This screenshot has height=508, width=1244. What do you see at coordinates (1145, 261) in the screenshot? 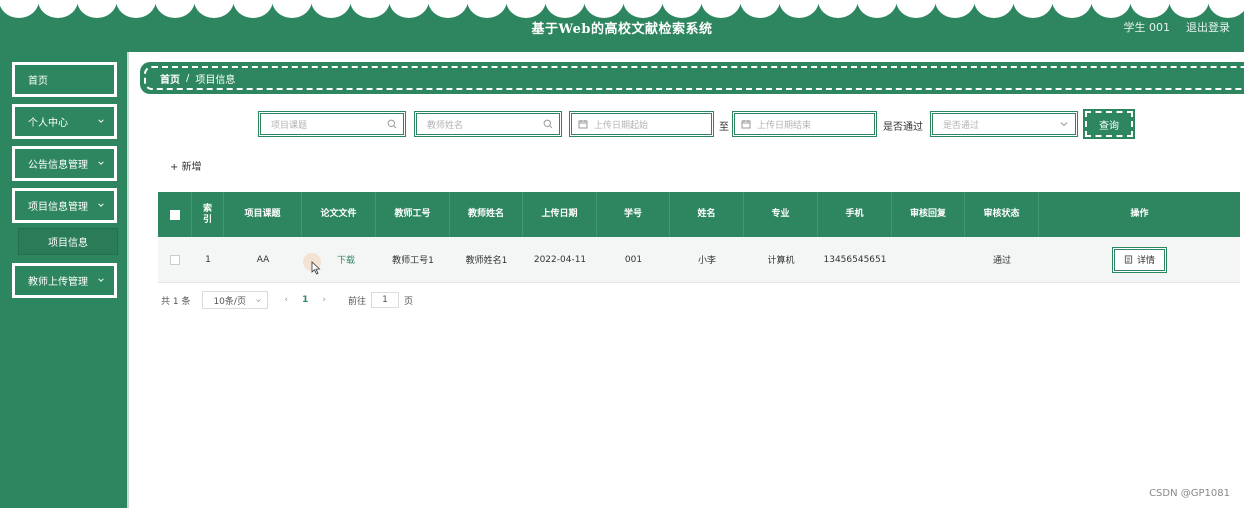
I see `detail-button-label: 详情` at bounding box center [1145, 261].